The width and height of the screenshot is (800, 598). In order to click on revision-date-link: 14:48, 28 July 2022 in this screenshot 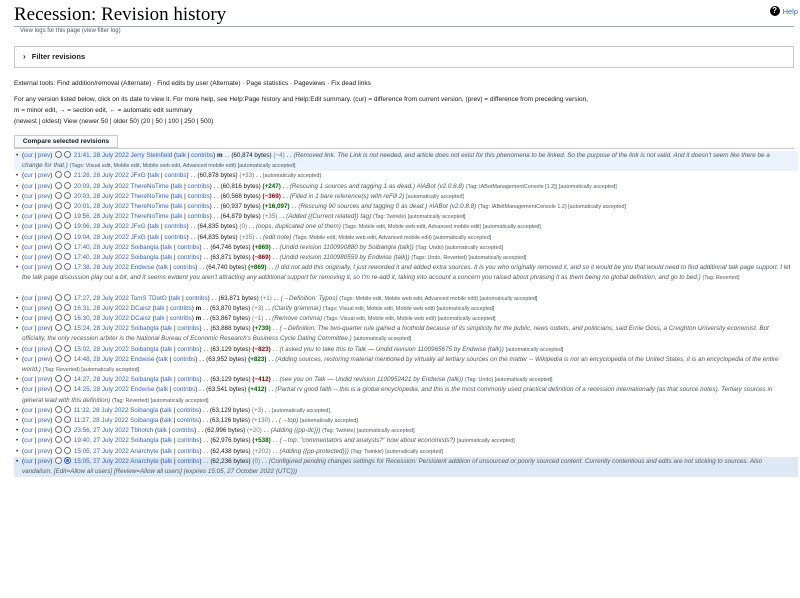, I will do `click(101, 359)`.